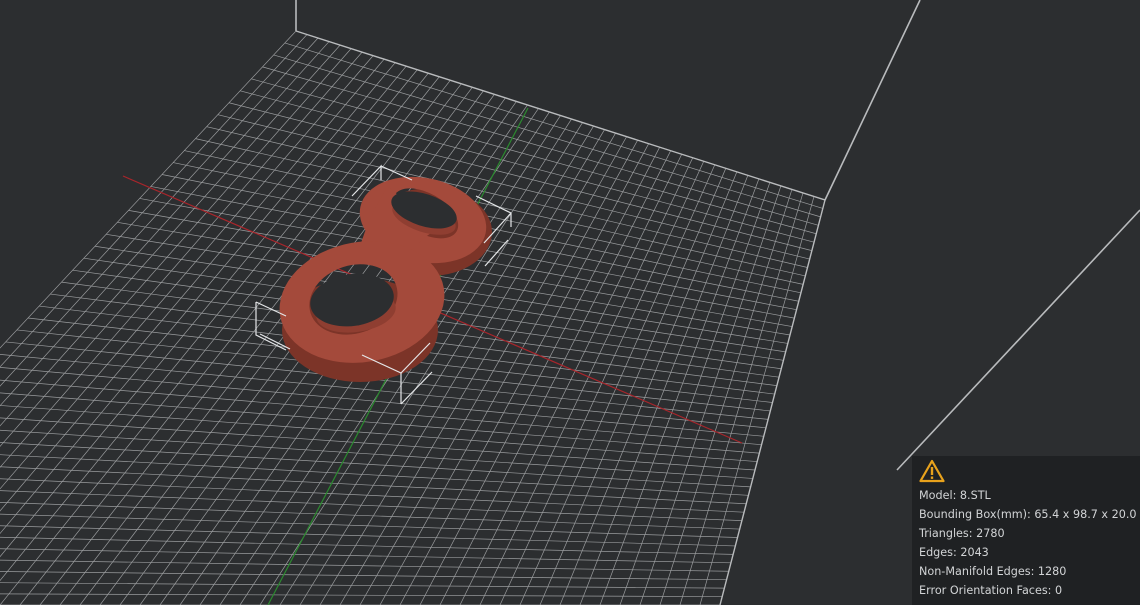 The width and height of the screenshot is (1140, 605). I want to click on model-name-row: Model: 8.STL, so click(1029, 495).